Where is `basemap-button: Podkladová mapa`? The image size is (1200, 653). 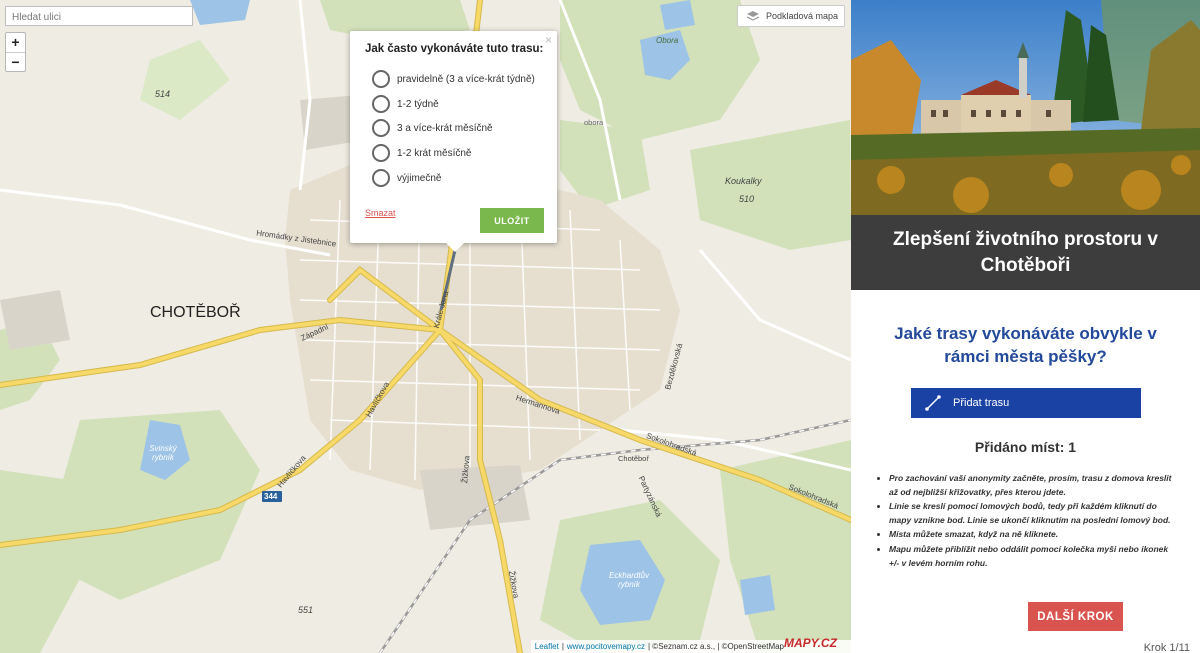
basemap-button: Podkladová mapa is located at coordinates (791, 16).